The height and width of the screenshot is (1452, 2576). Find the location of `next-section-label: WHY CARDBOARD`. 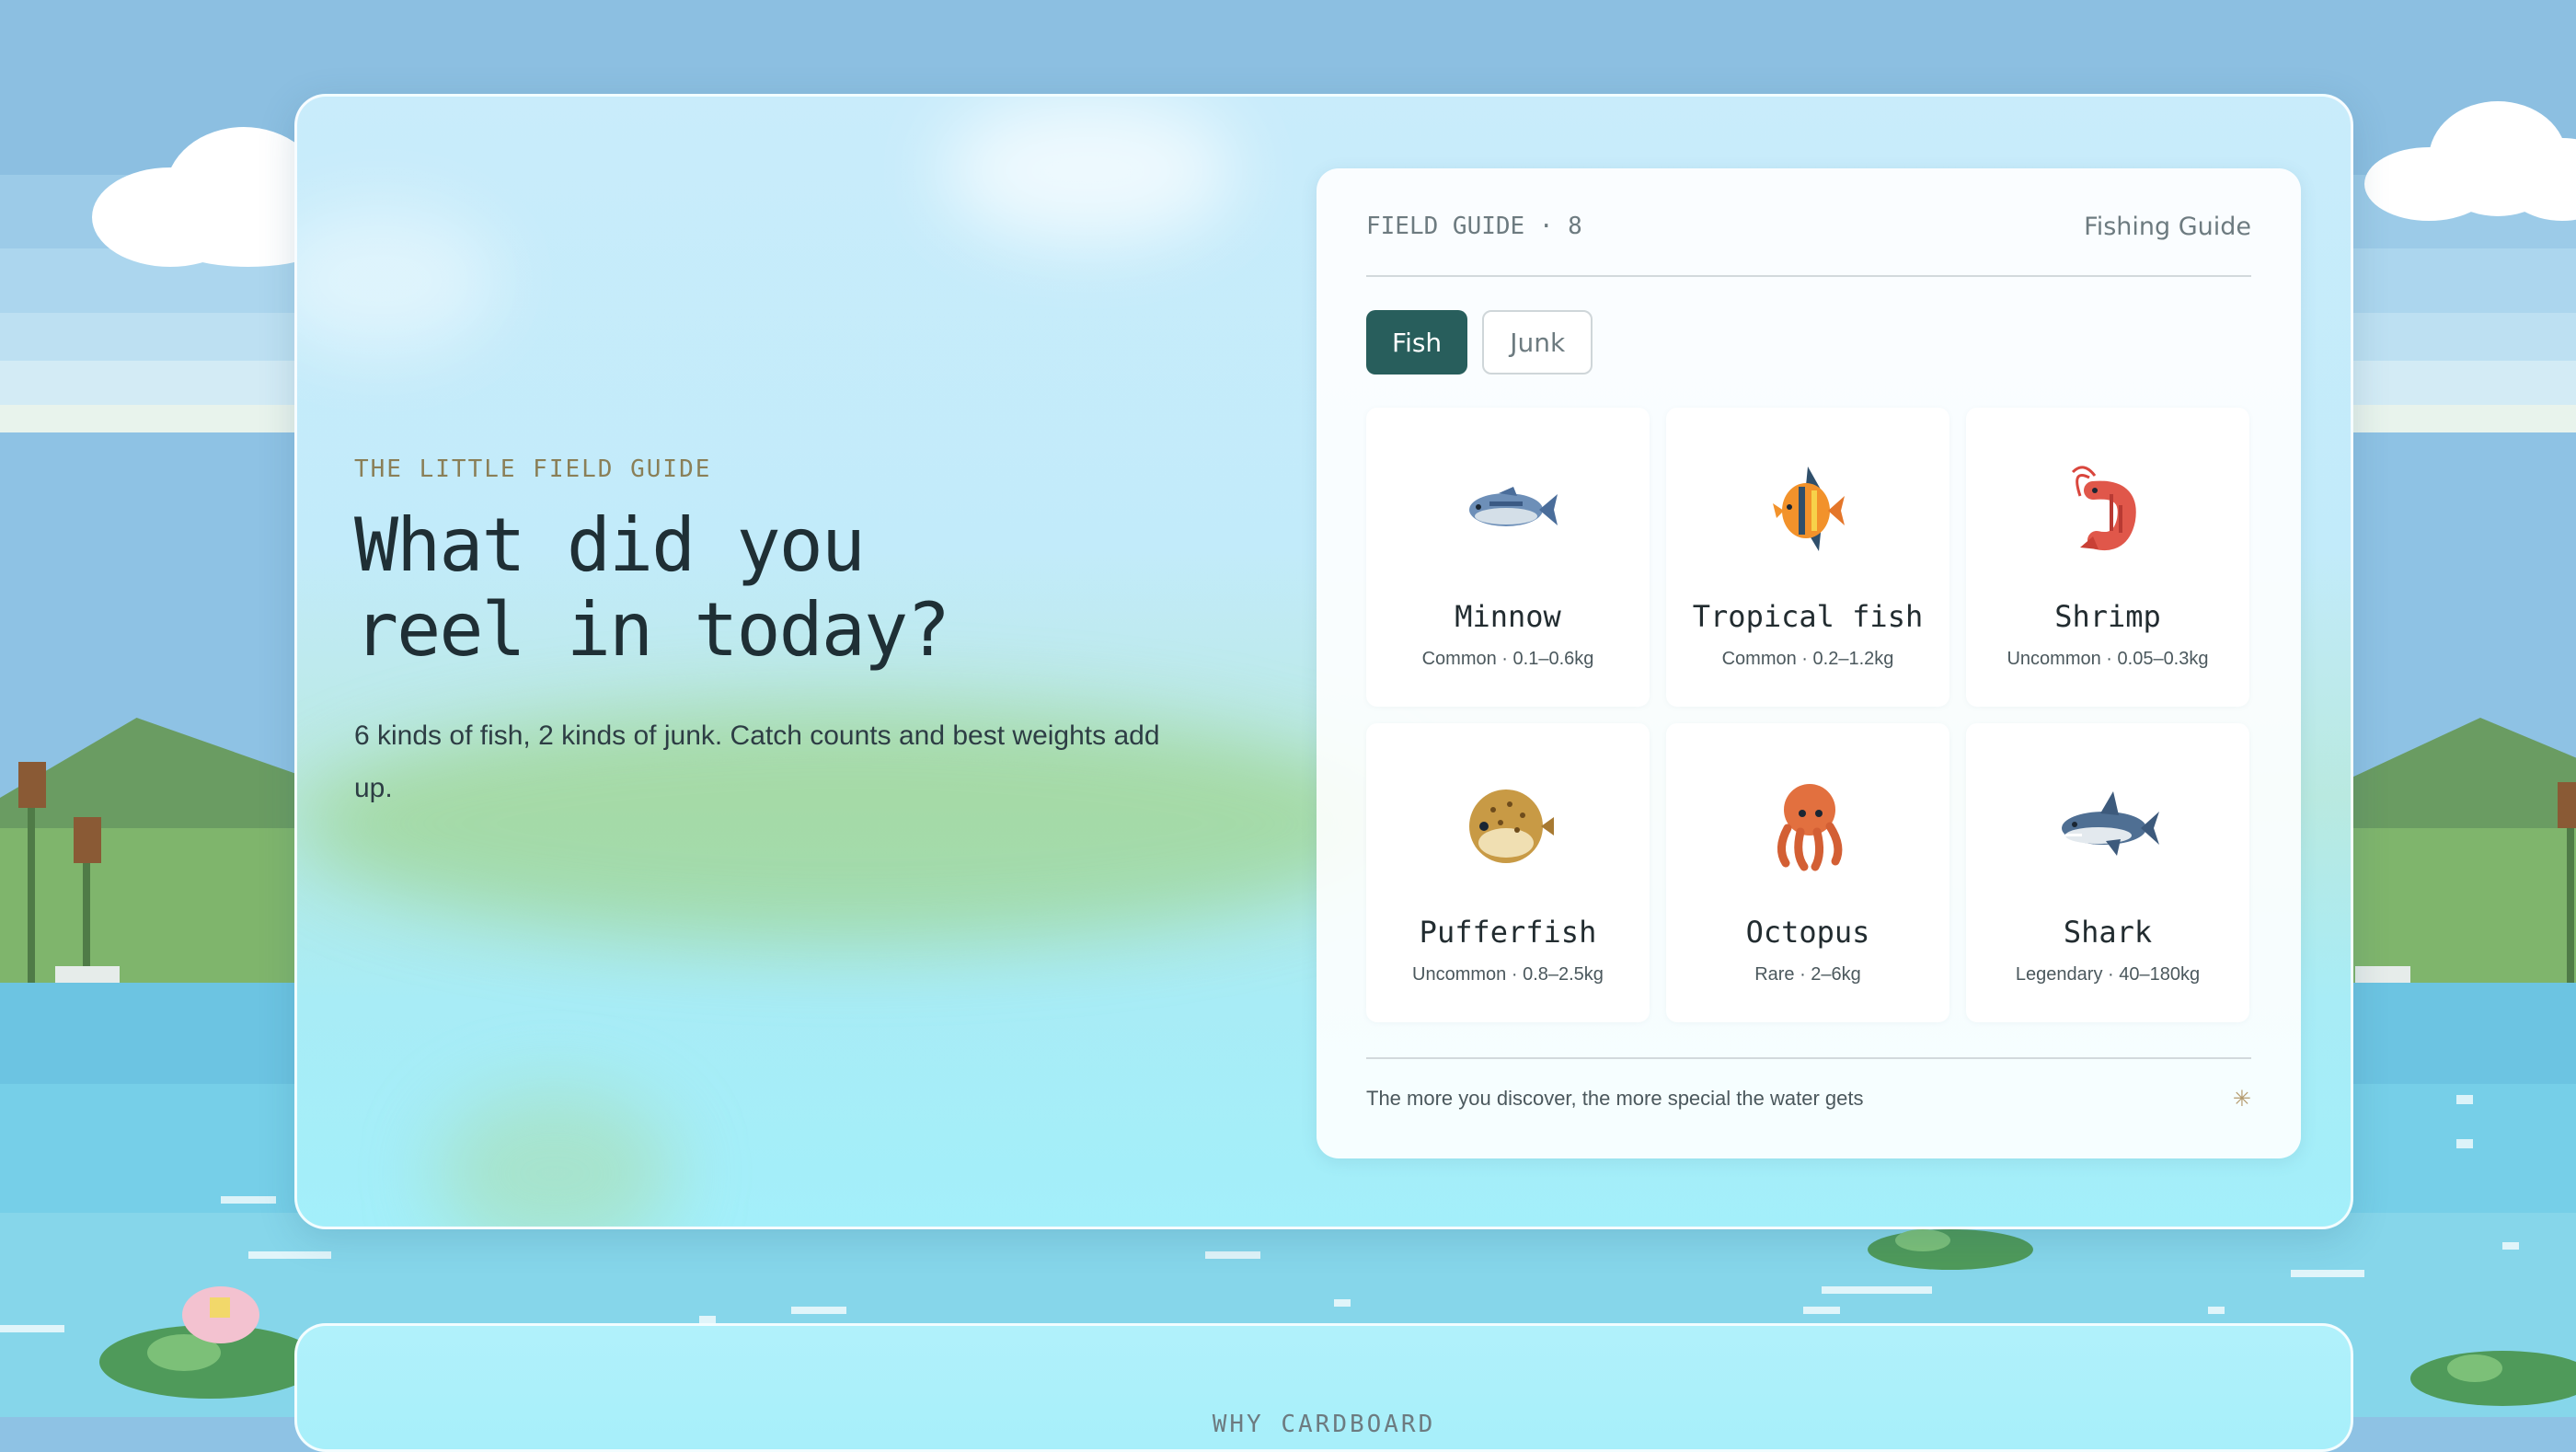

next-section-label: WHY CARDBOARD is located at coordinates (1324, 1424).